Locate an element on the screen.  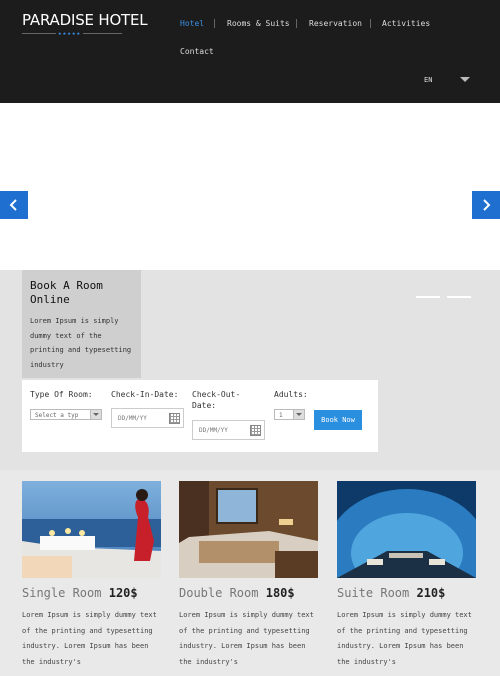
language-select: EN is located at coordinates (428, 80).